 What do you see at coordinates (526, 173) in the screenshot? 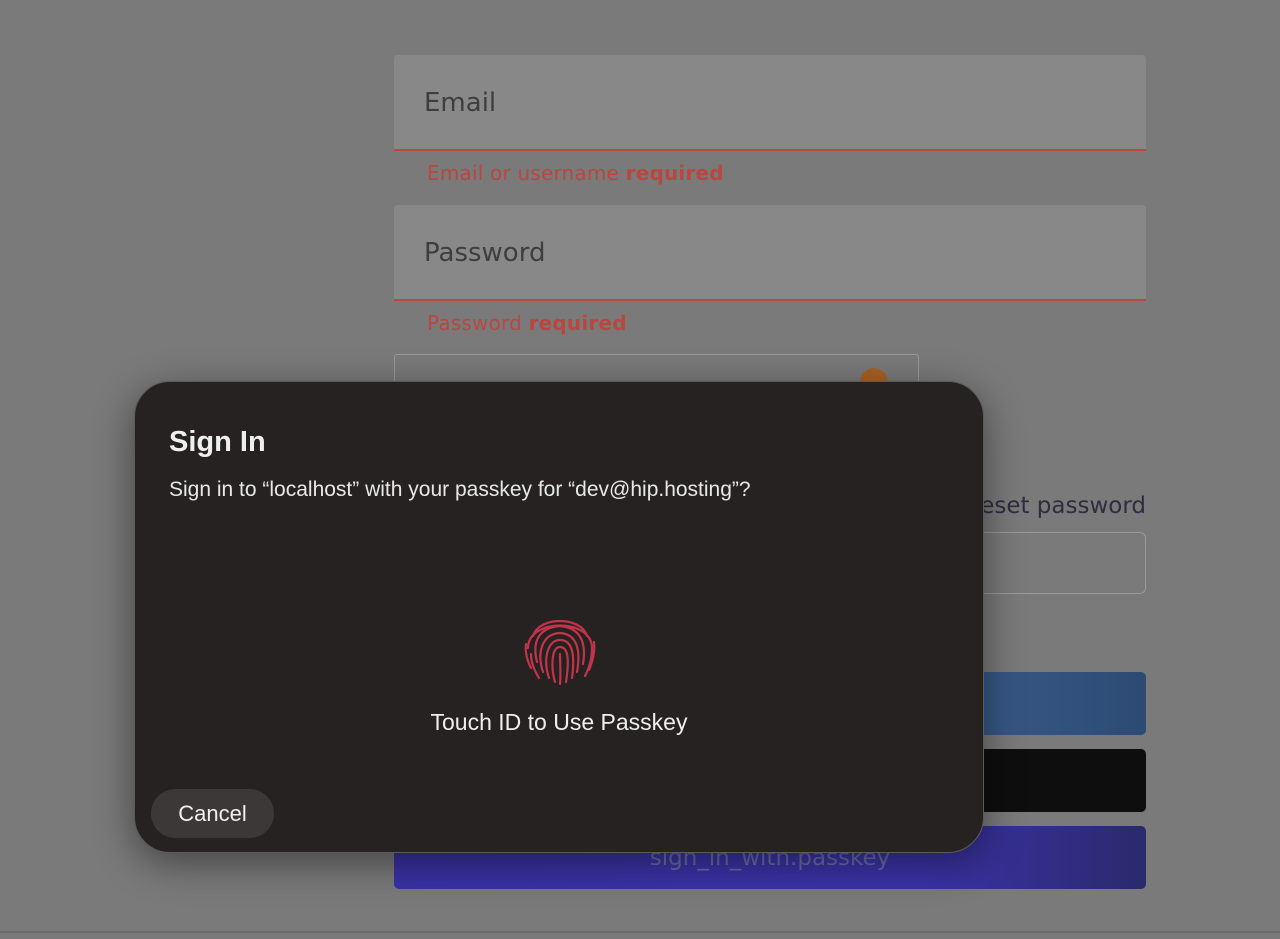
I see `email-error-text: Email or username` at bounding box center [526, 173].